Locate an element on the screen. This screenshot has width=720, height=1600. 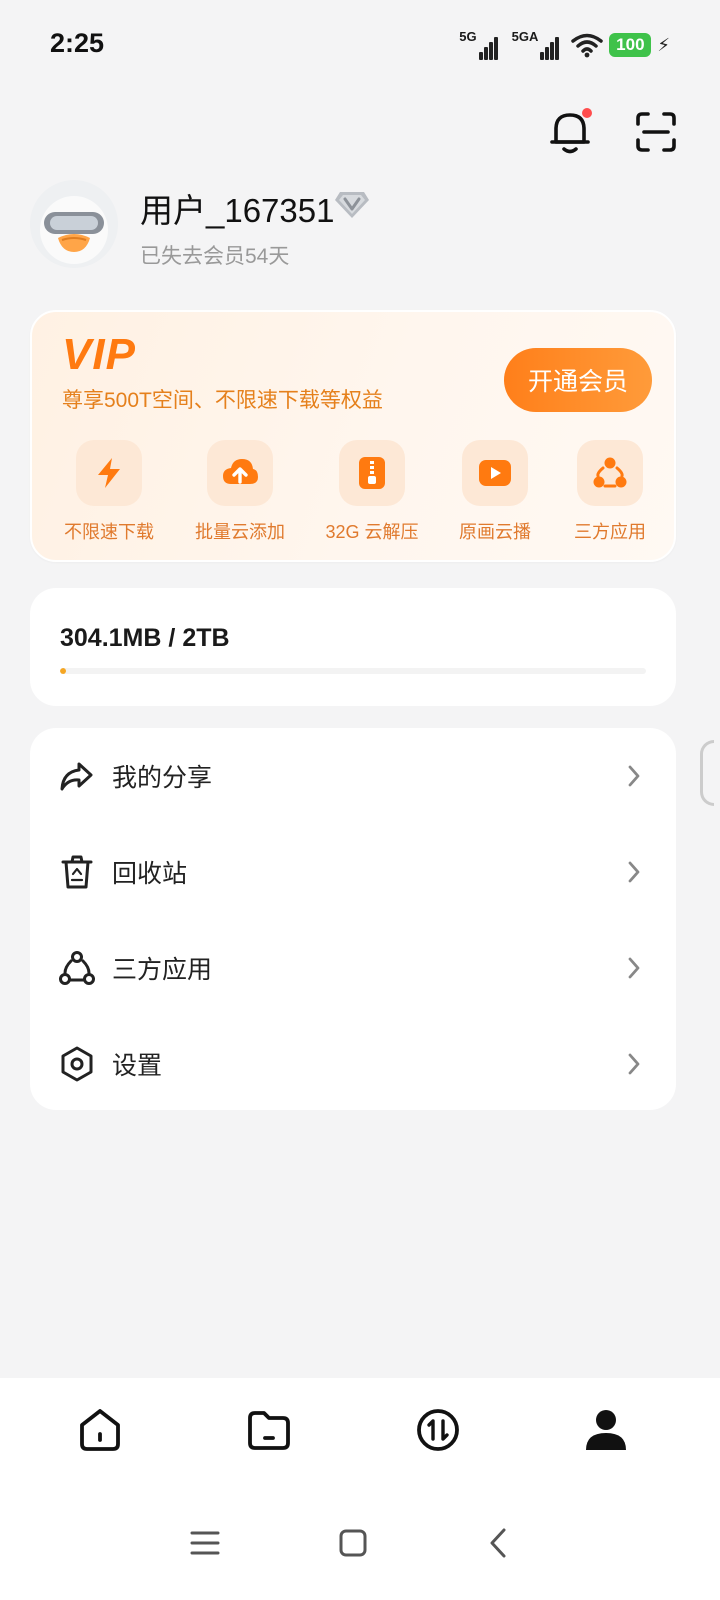
diamond-badge-icon is located at coordinates (352, 204).